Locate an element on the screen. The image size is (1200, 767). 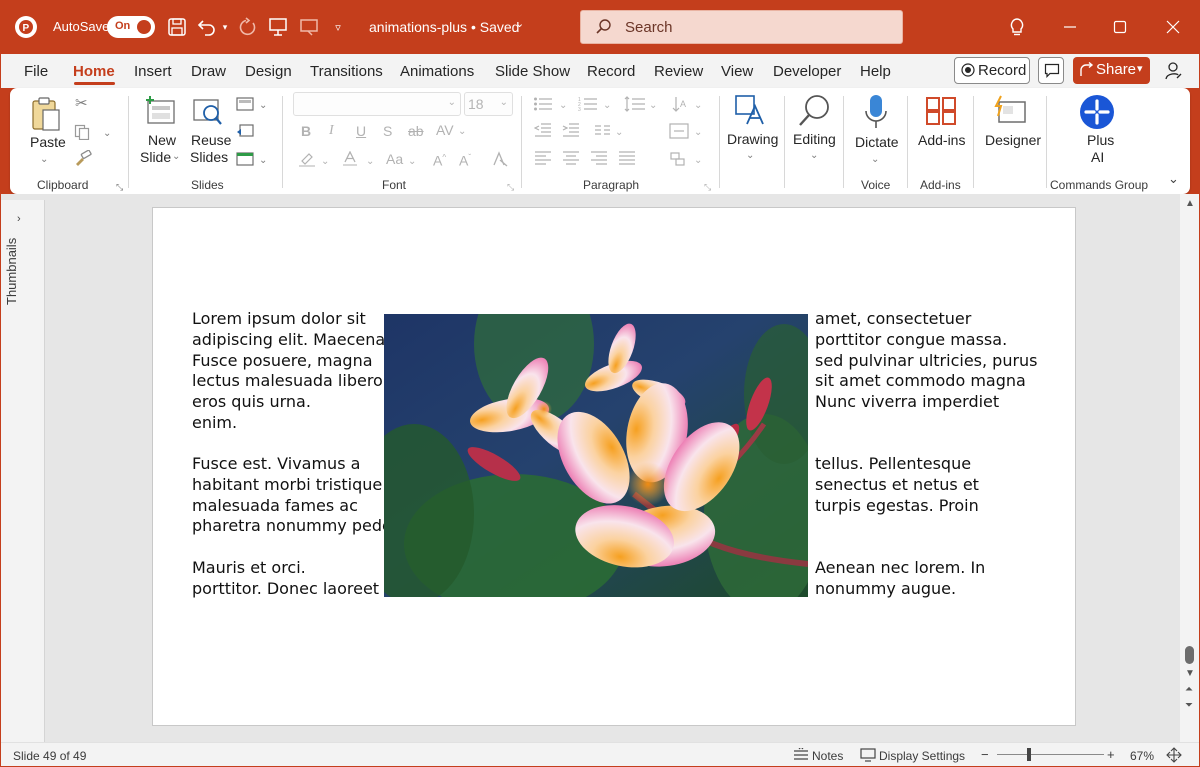
numbering-icon: 123 is located at coordinates (588, 105).